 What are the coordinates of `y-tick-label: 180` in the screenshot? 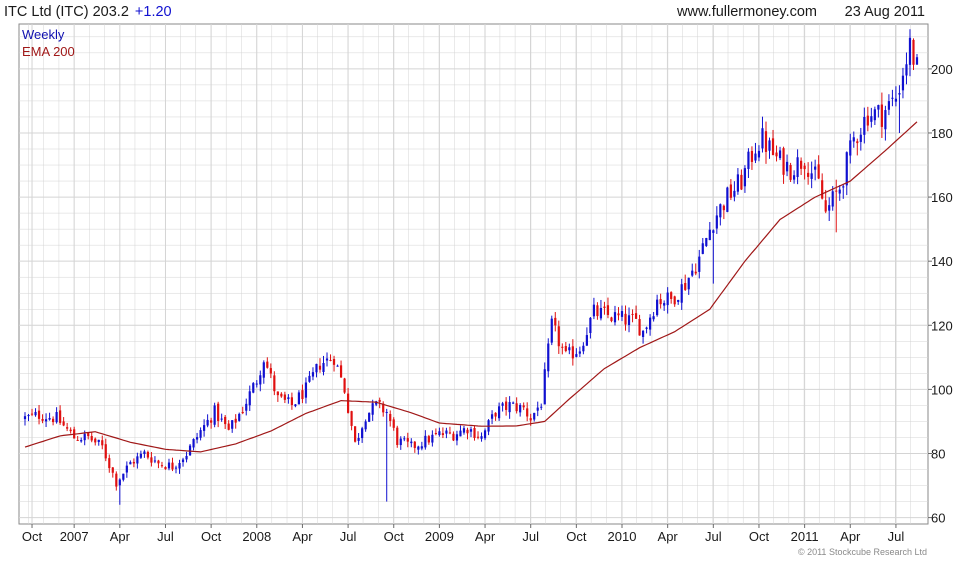 It's located at (942, 133).